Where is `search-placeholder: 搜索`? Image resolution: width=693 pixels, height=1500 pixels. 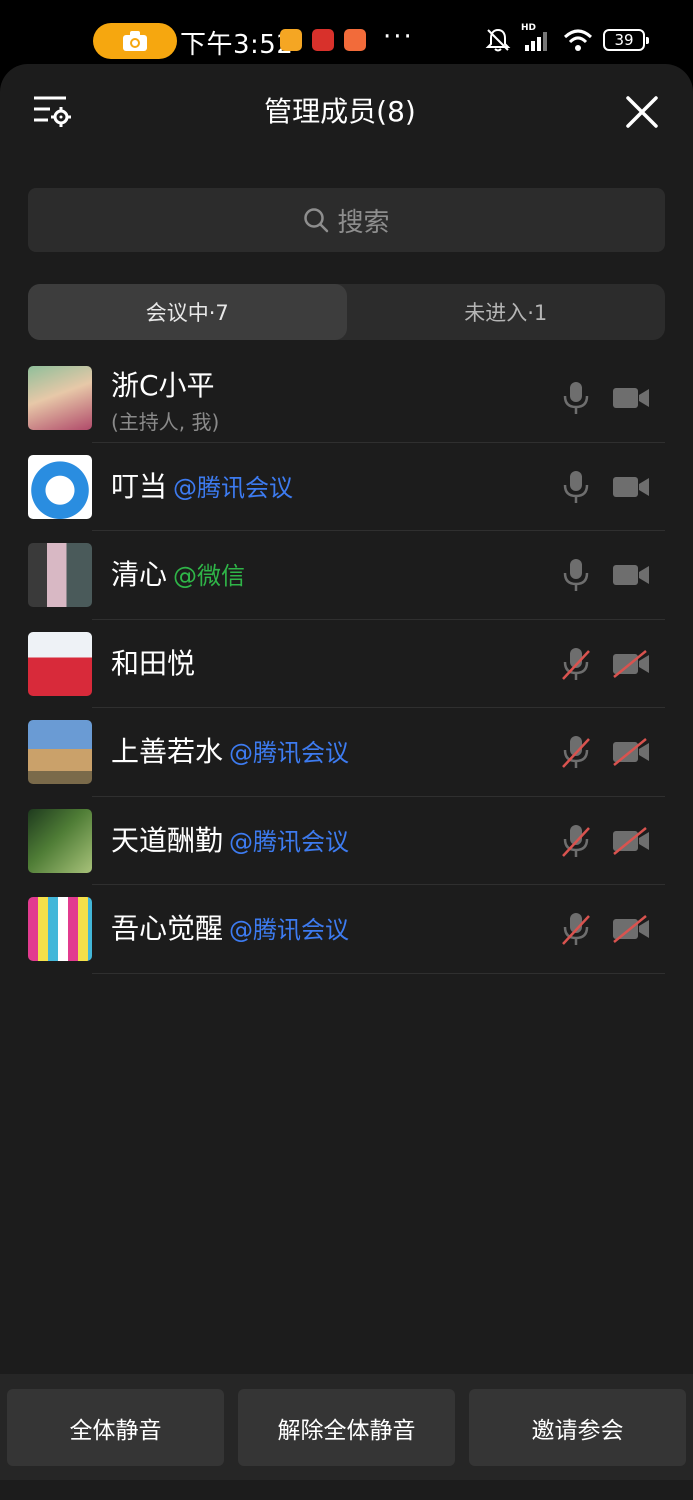 search-placeholder: 搜索 is located at coordinates (363, 222).